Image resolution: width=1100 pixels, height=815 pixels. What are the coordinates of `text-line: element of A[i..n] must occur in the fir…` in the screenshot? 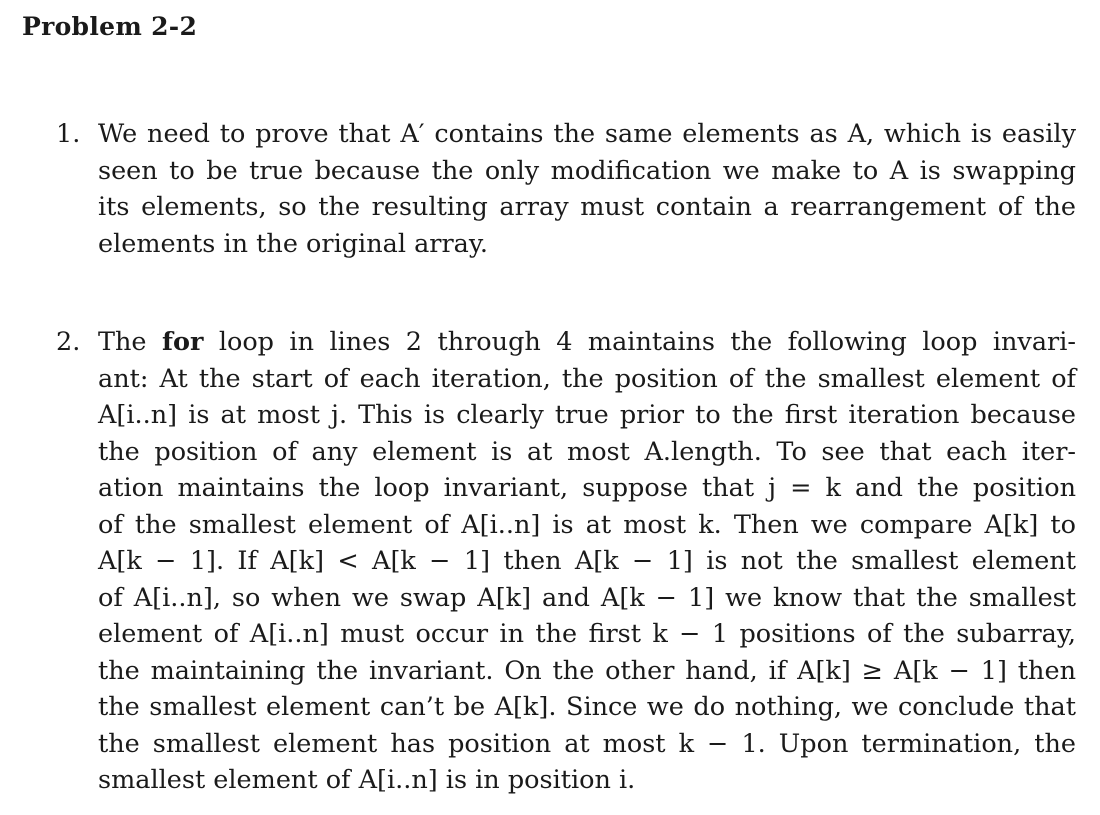 It's located at (587, 634).